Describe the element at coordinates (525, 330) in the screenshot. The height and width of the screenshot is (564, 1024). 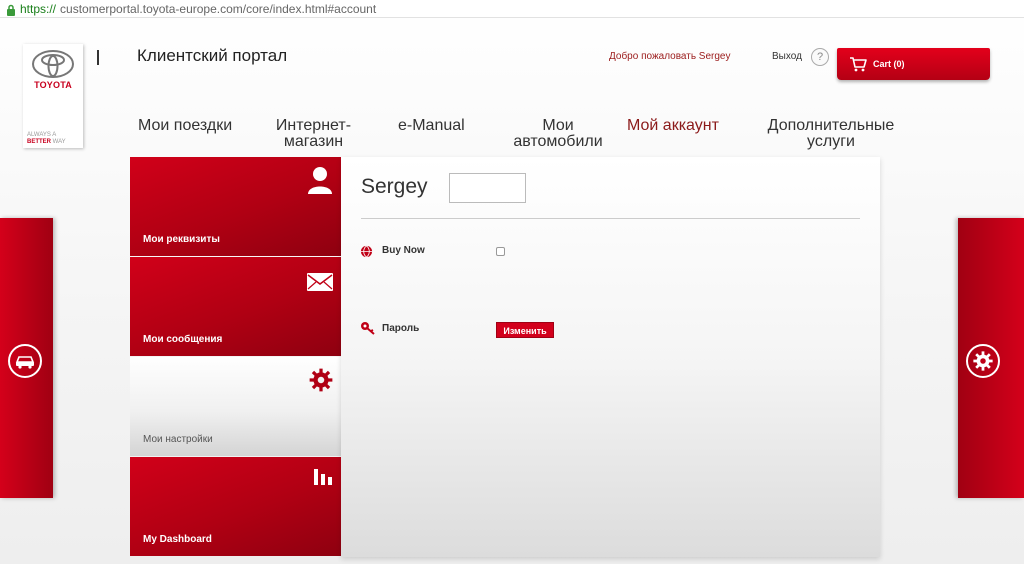
I see `change-password-button: Изменить` at that location.